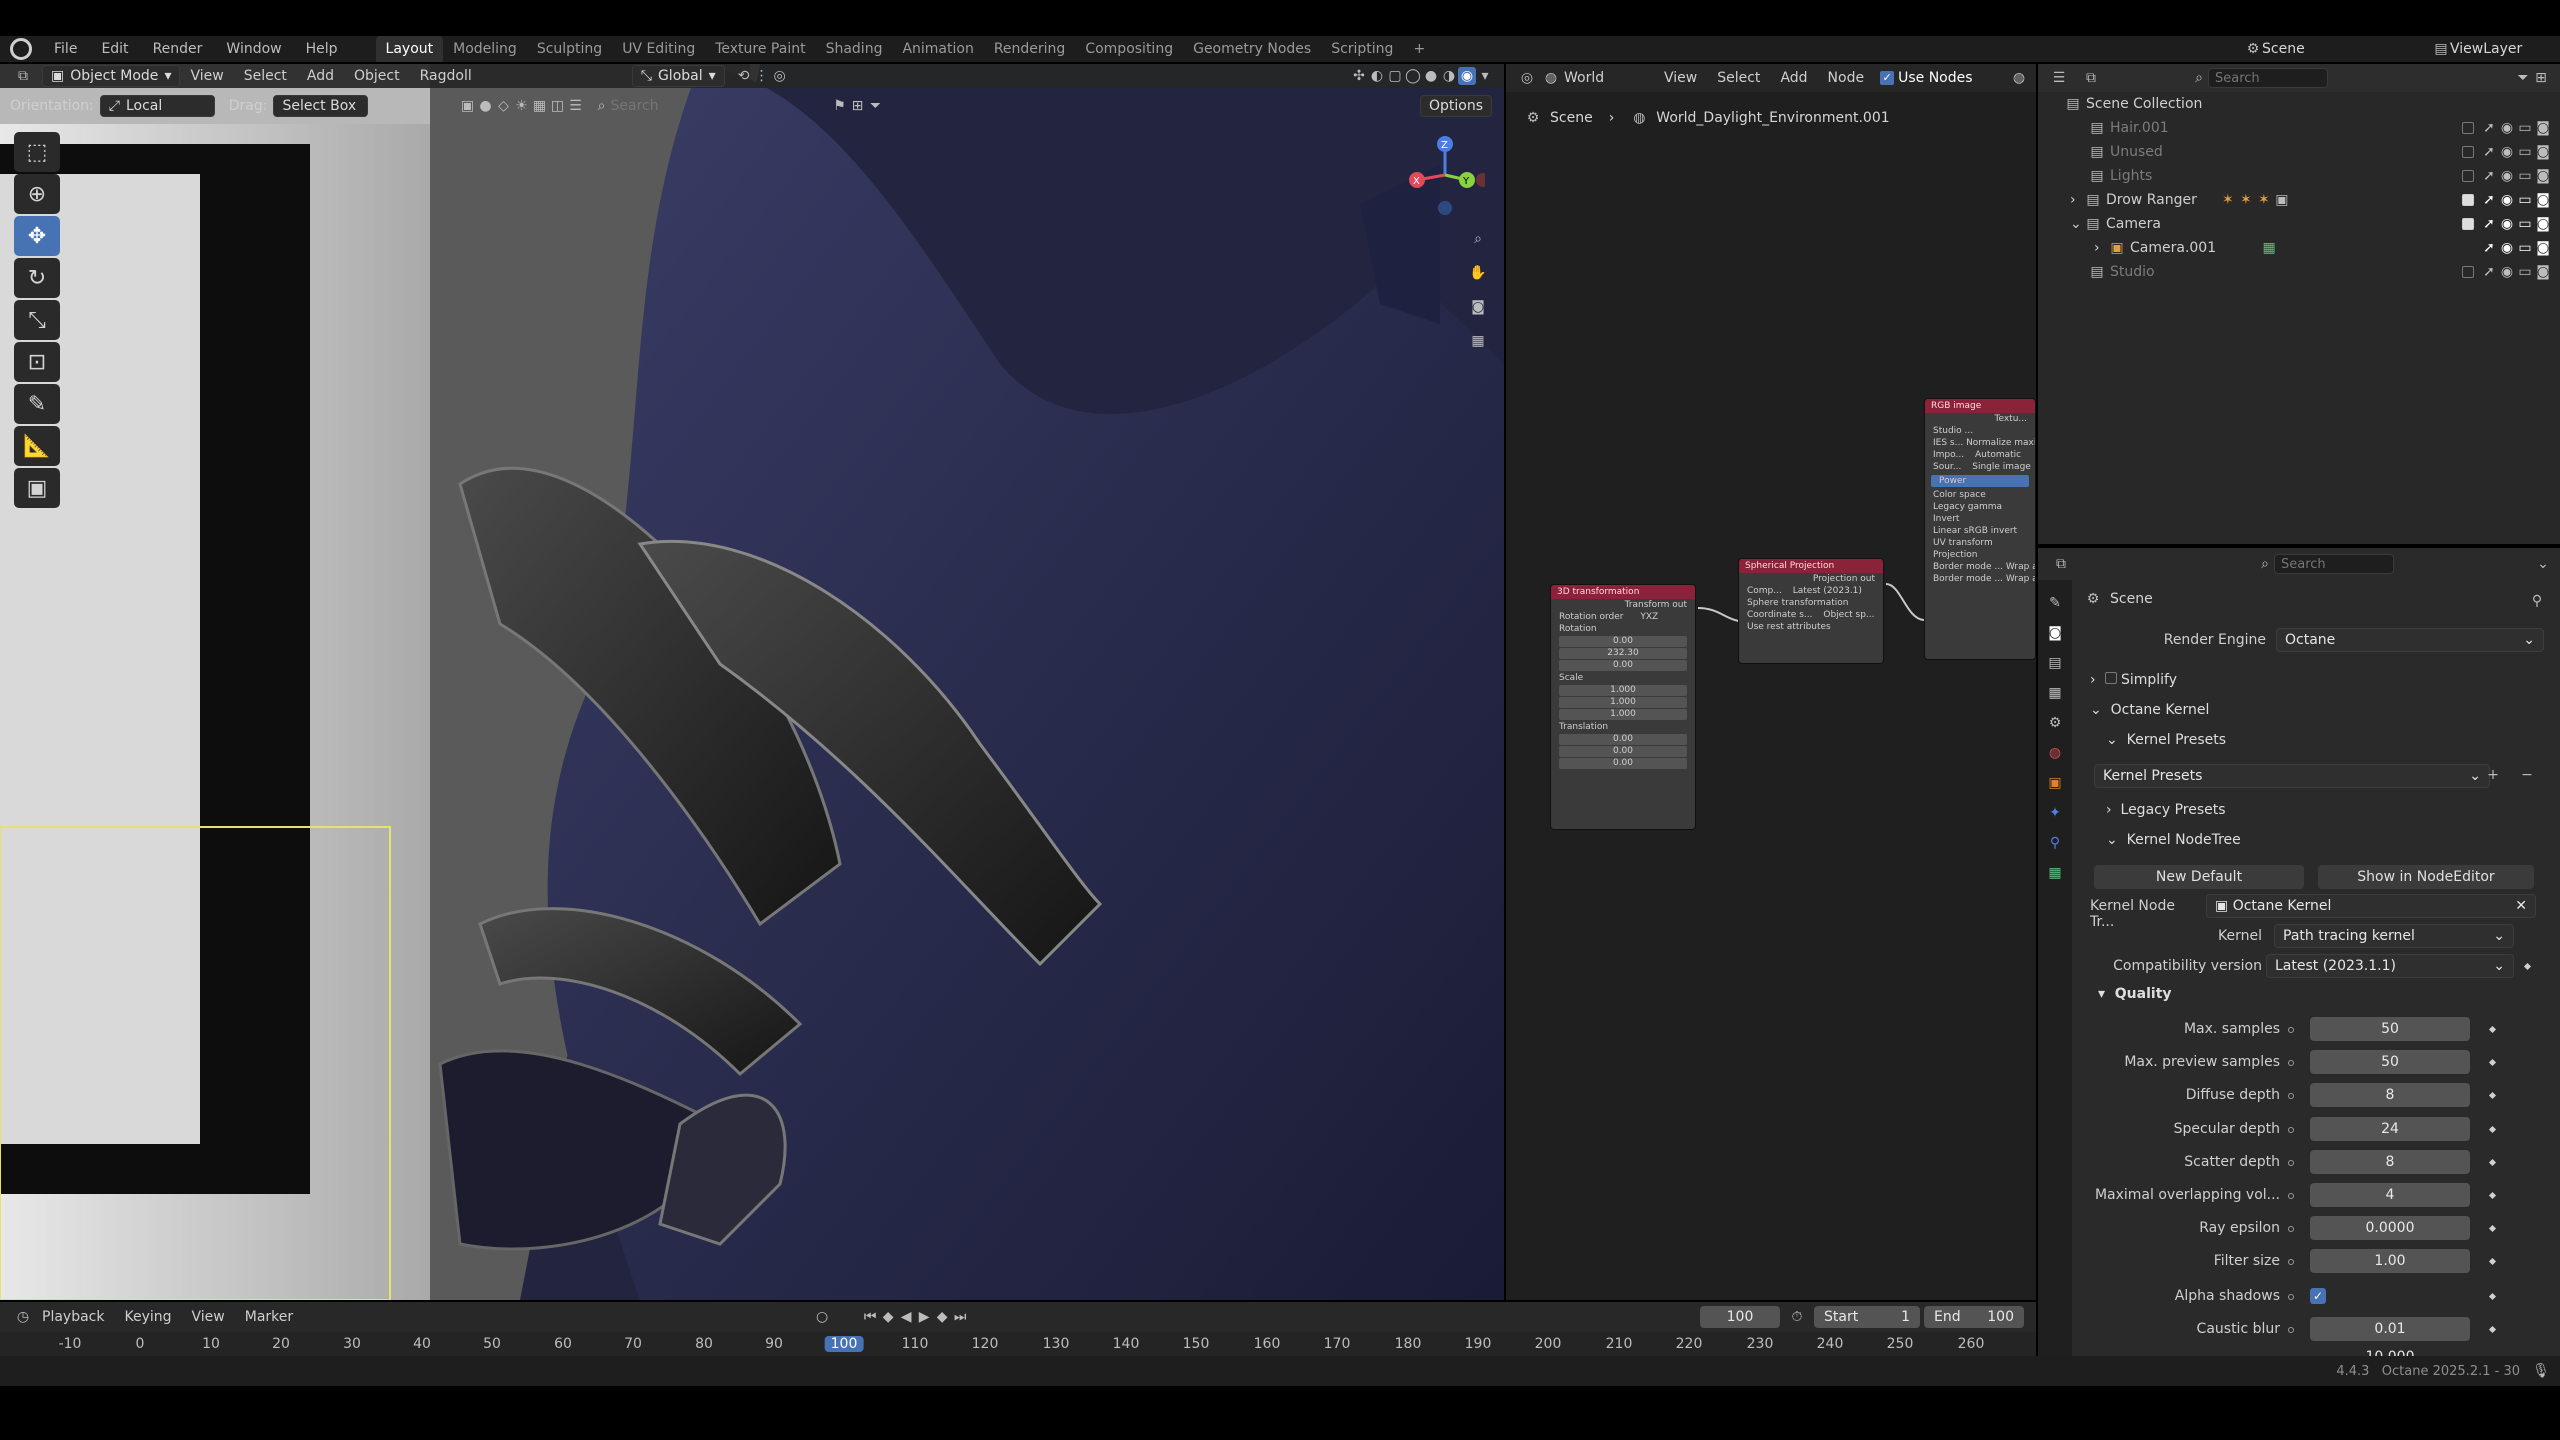  What do you see at coordinates (2347, 49) in the screenshot?
I see `scene-name: Scene` at bounding box center [2347, 49].